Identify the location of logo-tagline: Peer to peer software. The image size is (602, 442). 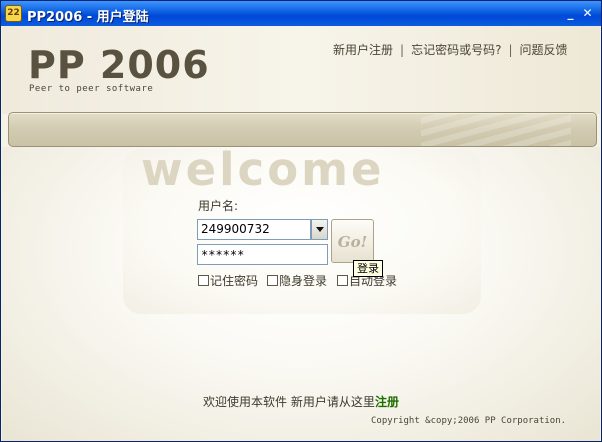
(91, 89).